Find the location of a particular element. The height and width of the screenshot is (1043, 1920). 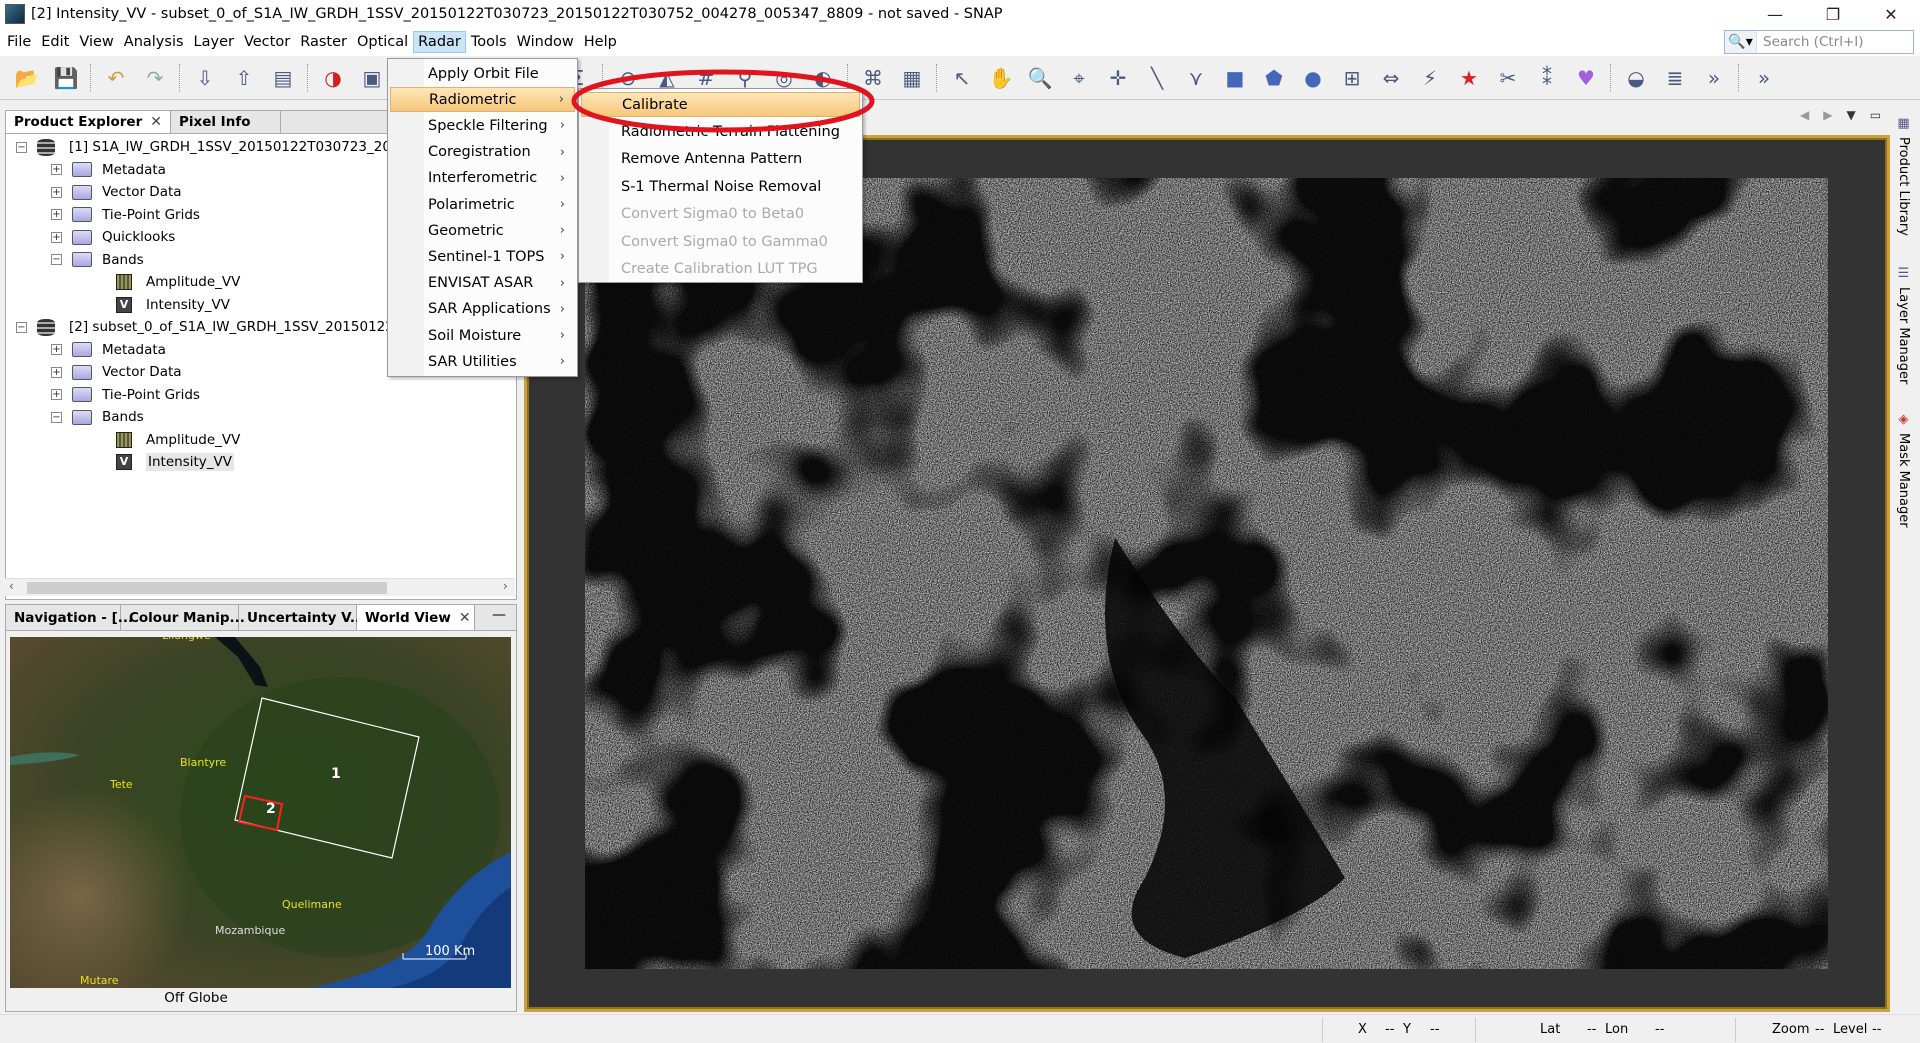

import-icon: ⇩ is located at coordinates (205, 78).